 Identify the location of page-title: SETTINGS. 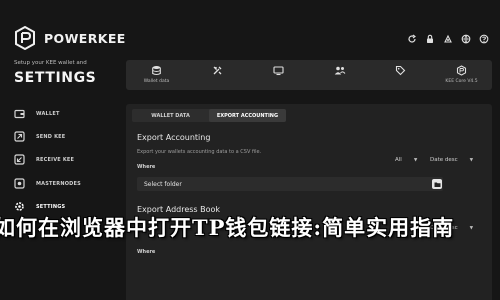
(55, 78).